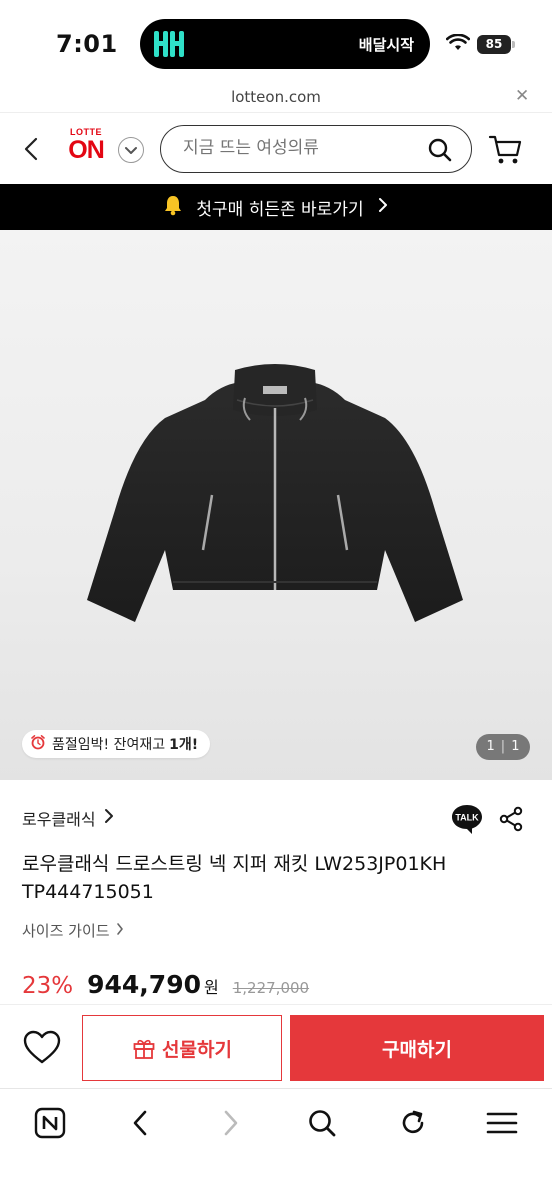 This screenshot has width=552, height=1200. Describe the element at coordinates (38, 744) in the screenshot. I see `alarm-clock-icon` at that location.